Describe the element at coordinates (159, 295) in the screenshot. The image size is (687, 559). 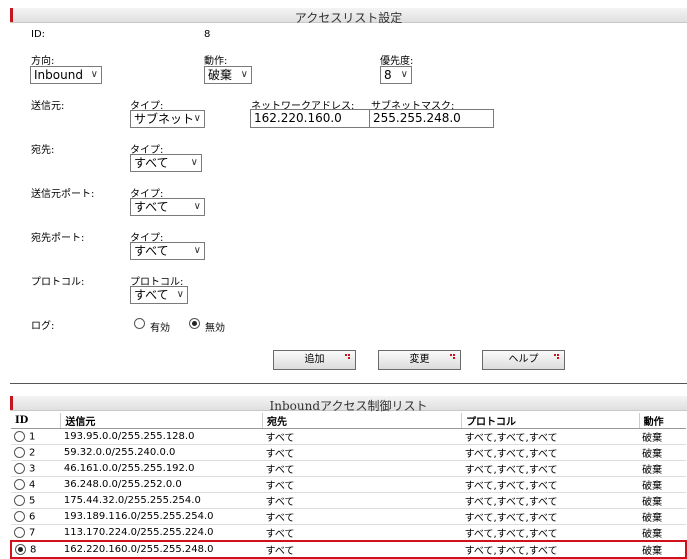
I see `protocol-select: すべて ∨` at that location.